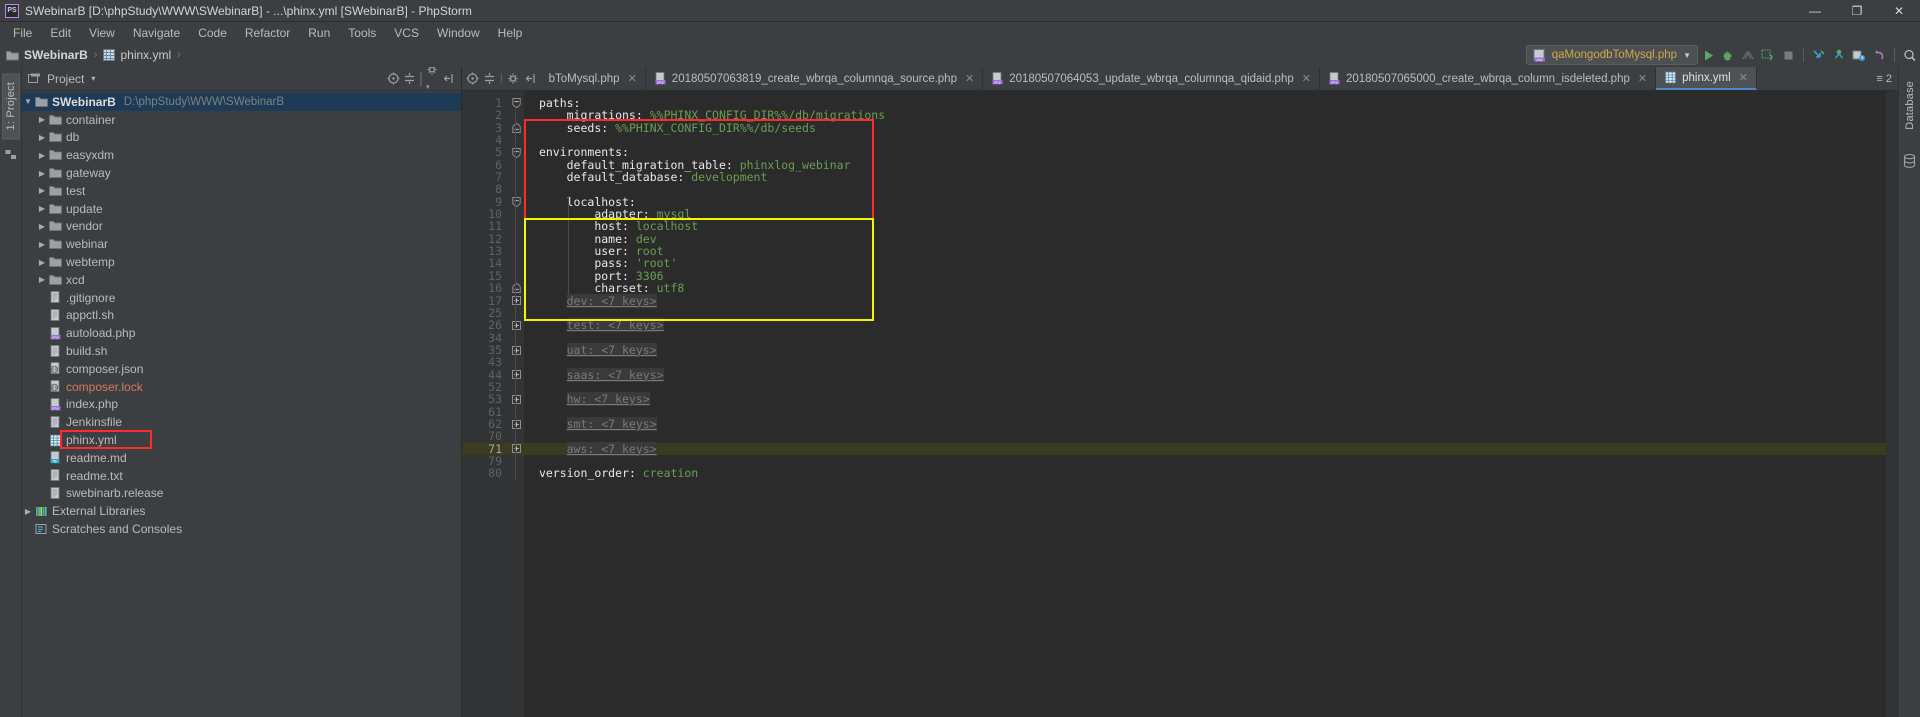 The height and width of the screenshot is (717, 1920). I want to click on menu-edit: Edit, so click(60, 33).